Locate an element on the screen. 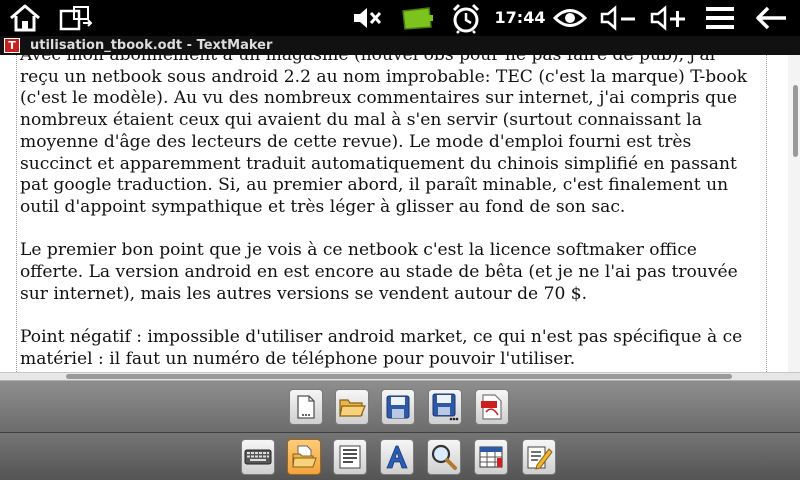 The image size is (800, 480). mute-icon is located at coordinates (366, 18).